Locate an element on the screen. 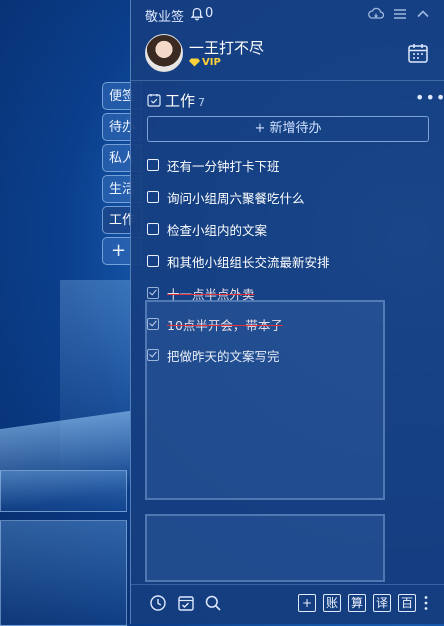  todo-item: 询问小组周六聚餐吃什么 is located at coordinates (226, 197).